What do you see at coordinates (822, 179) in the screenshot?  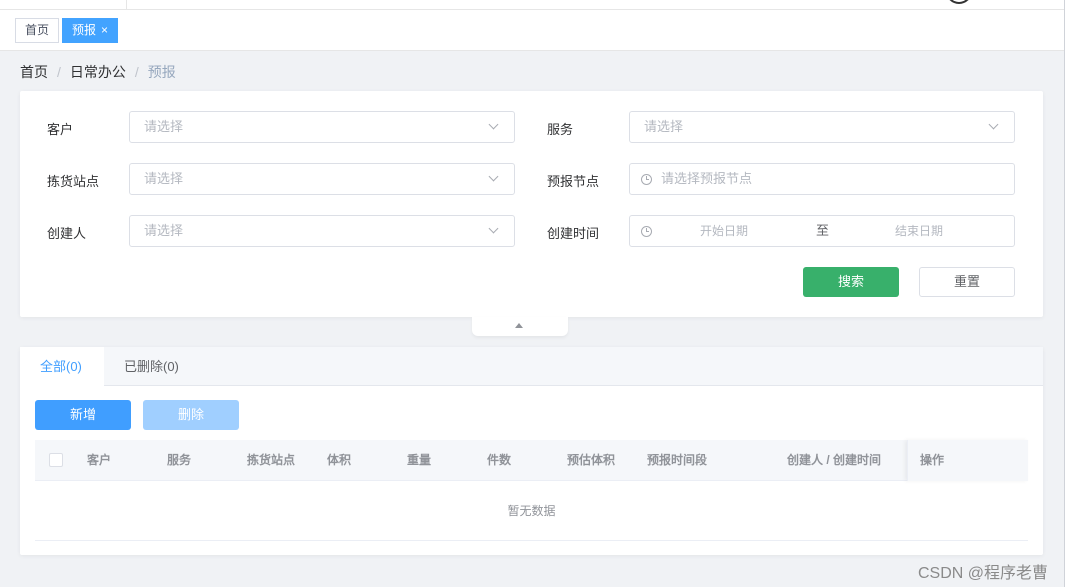 I see `node-time-picker: 请选择预报节点` at bounding box center [822, 179].